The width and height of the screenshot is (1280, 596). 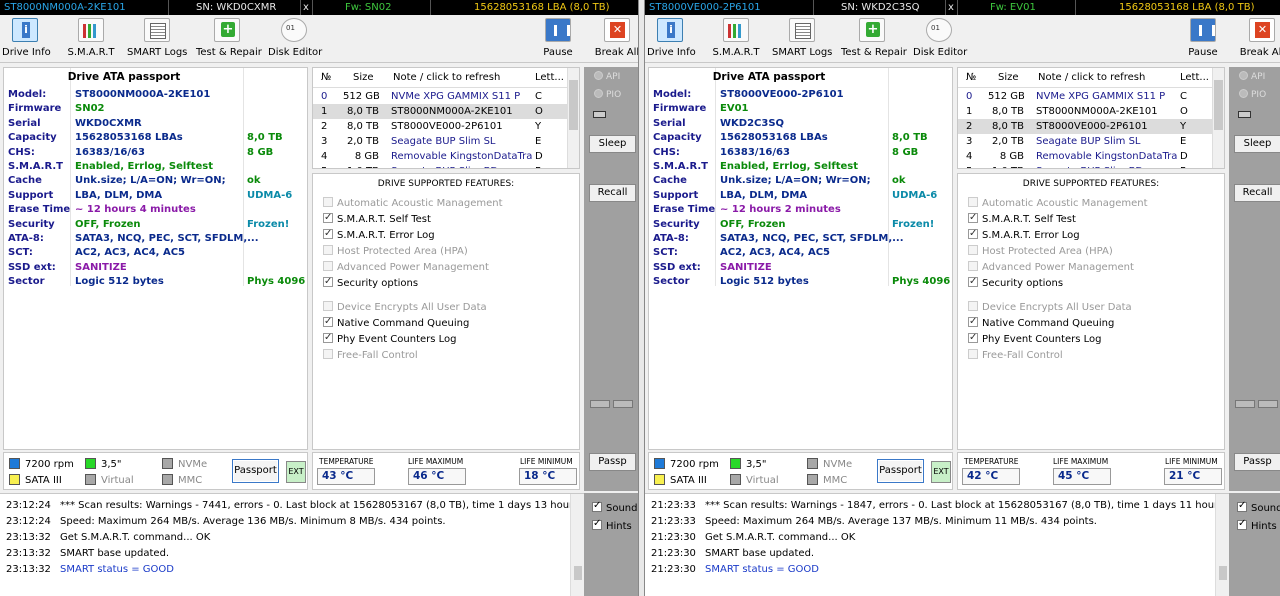 What do you see at coordinates (155, 167) in the screenshot?
I see `passport-row: S.M.A.R.T Enabled, Errlog, Selftest` at bounding box center [155, 167].